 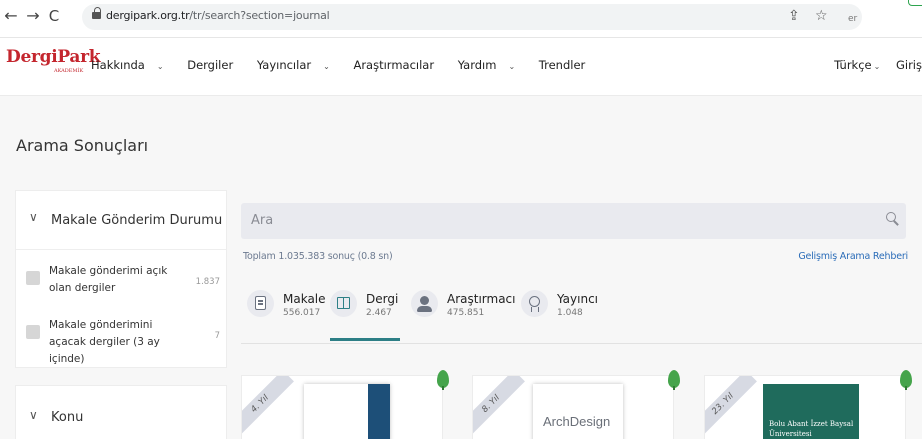 I want to click on badge-icon, so click(x=534, y=304).